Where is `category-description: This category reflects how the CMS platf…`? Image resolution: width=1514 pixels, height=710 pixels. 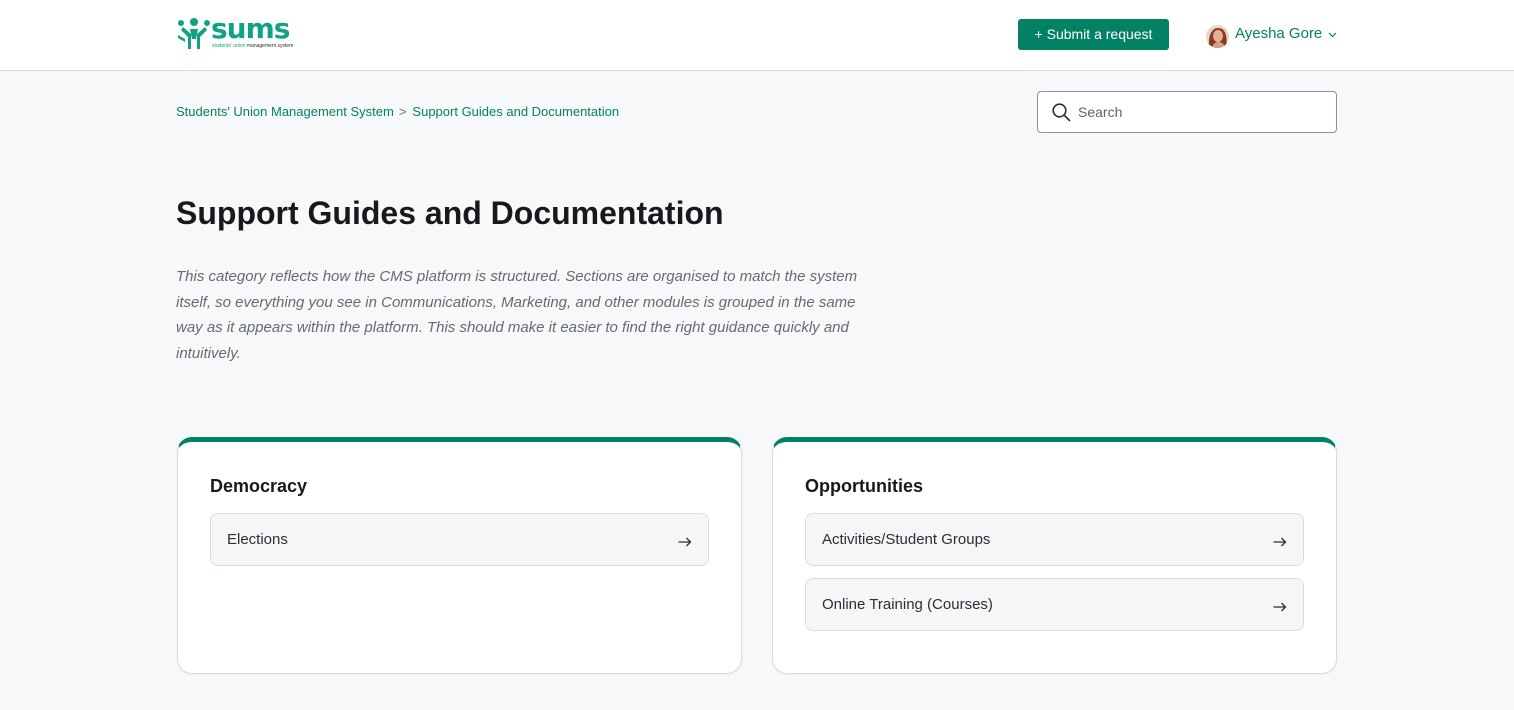 category-description: This category reflects how the CMS platf… is located at coordinates (517, 315).